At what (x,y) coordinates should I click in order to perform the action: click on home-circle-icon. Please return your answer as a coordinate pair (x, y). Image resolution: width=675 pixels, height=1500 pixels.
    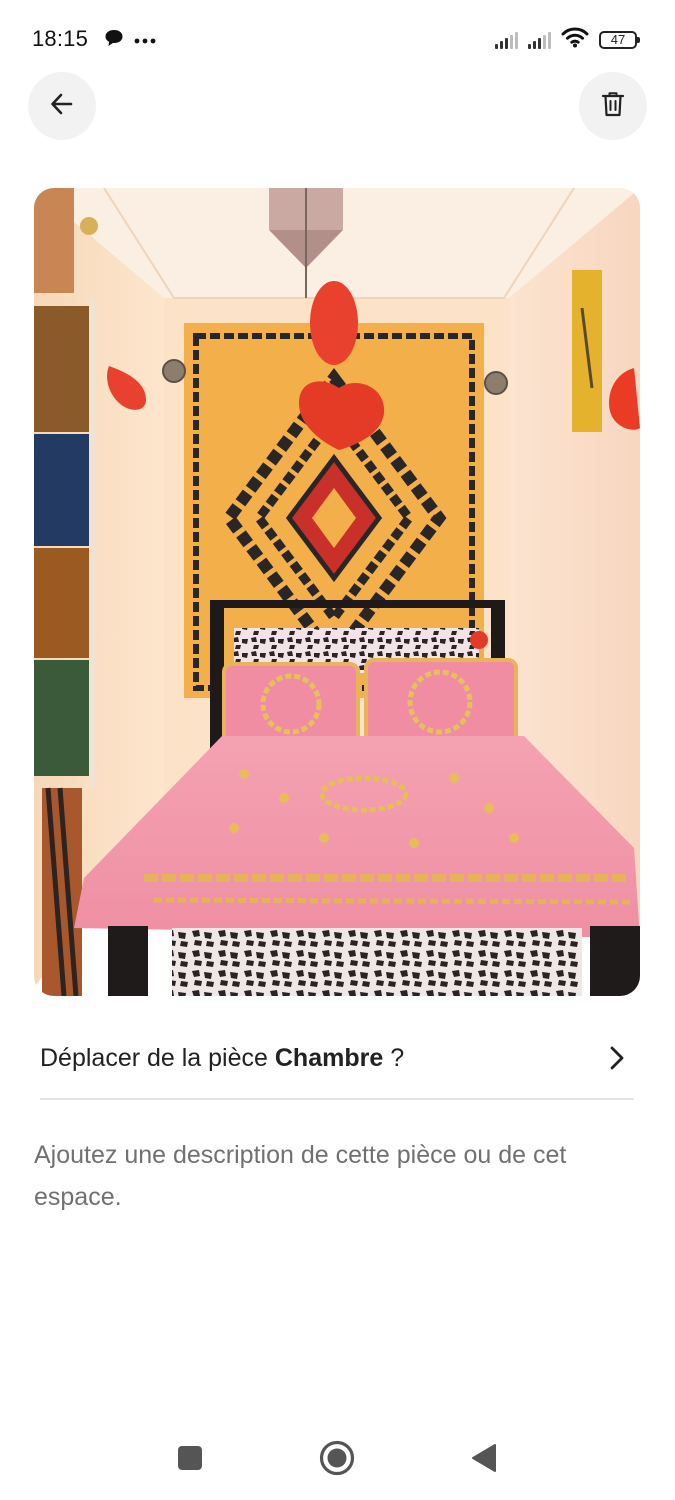
    Looking at the image, I should click on (337, 1460).